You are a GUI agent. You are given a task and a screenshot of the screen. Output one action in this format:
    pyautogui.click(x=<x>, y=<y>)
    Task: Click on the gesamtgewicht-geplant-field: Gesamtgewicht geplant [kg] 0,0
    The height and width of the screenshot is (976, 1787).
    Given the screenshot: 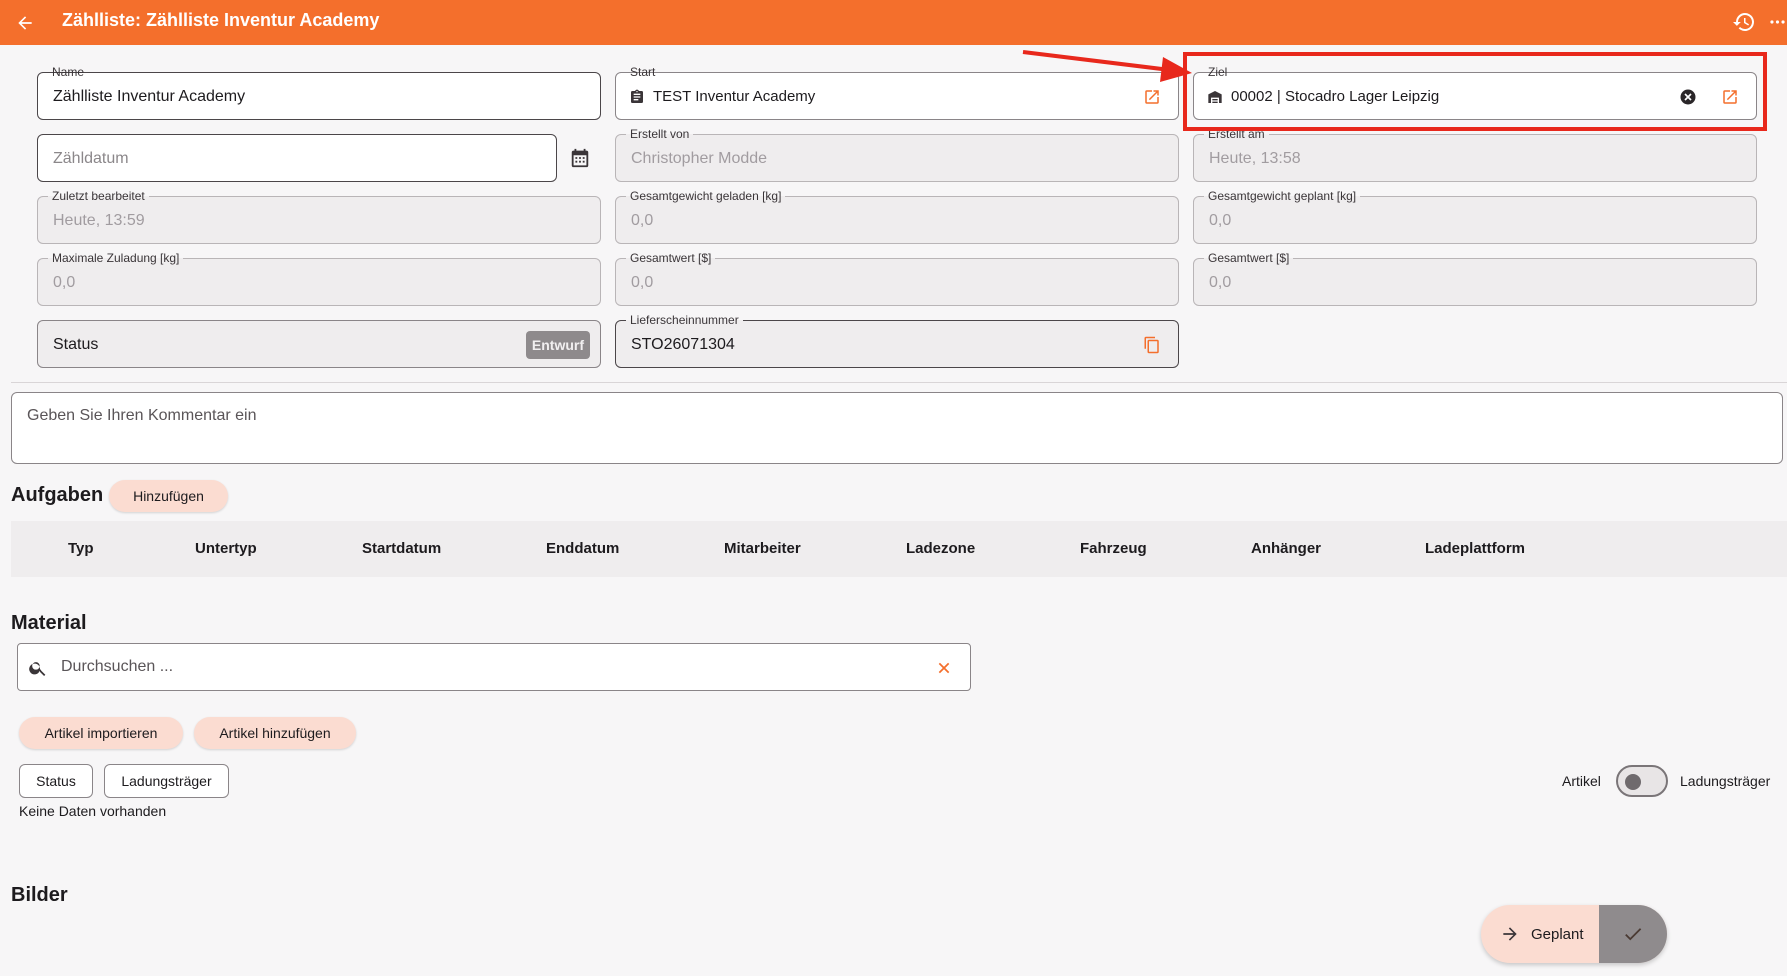 What is the action you would take?
    pyautogui.click(x=1475, y=216)
    